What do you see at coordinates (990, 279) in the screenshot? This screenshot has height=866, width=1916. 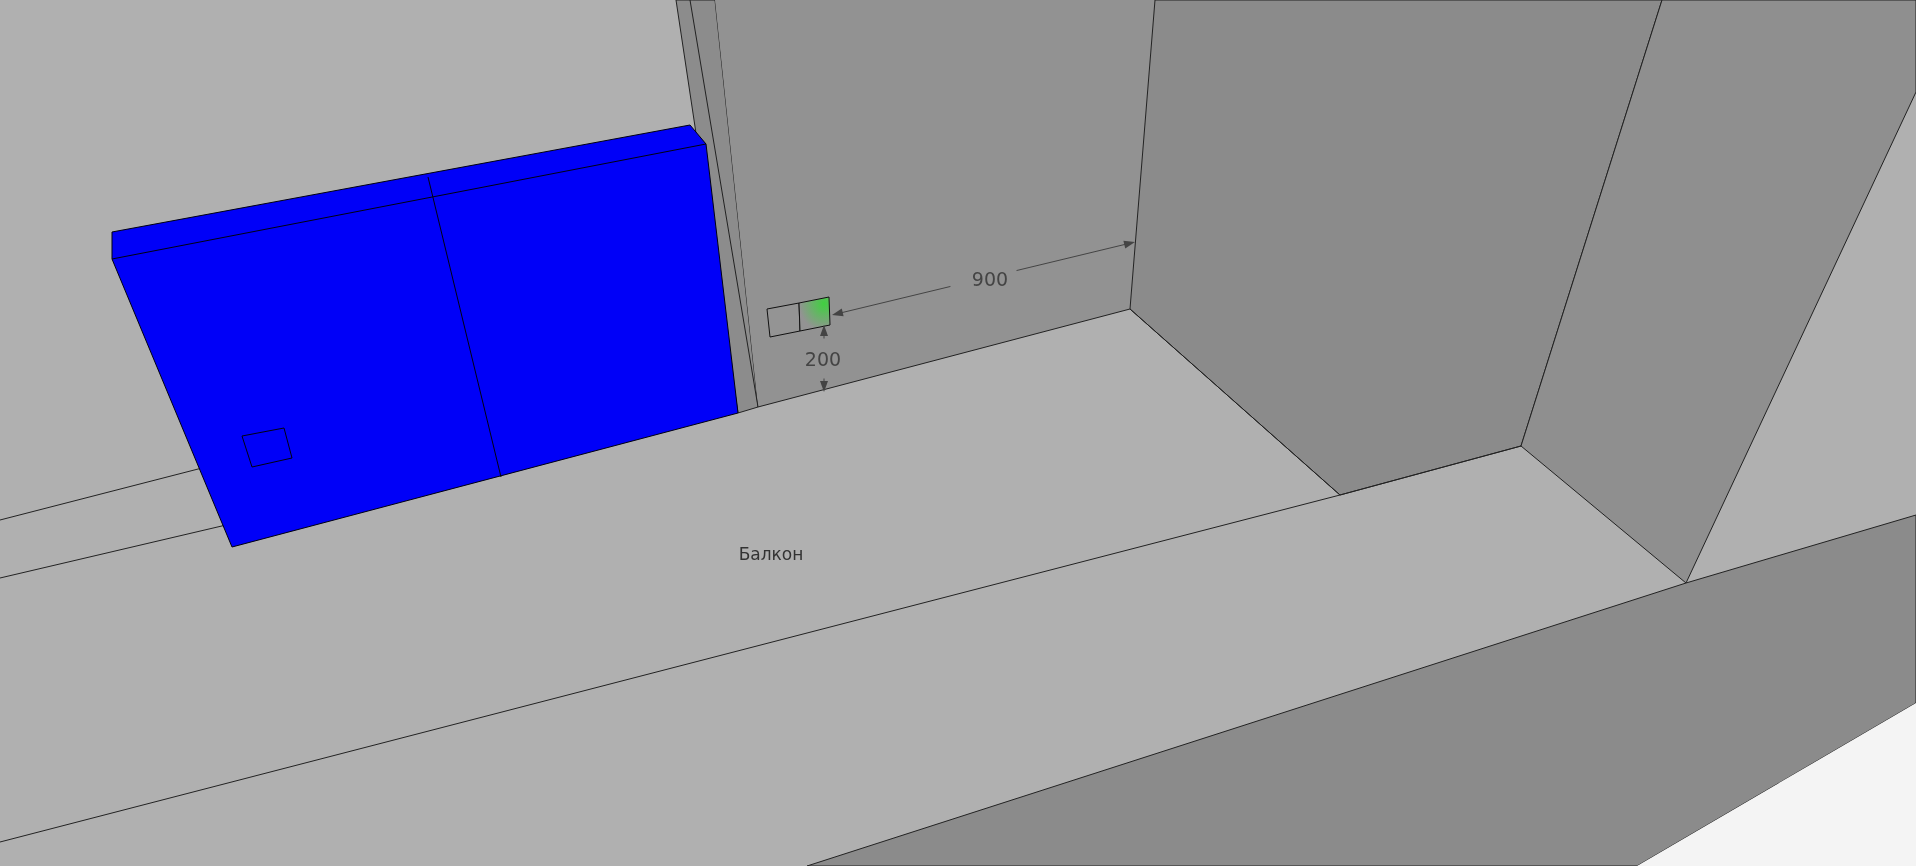 I see `dimension-value: 900` at bounding box center [990, 279].